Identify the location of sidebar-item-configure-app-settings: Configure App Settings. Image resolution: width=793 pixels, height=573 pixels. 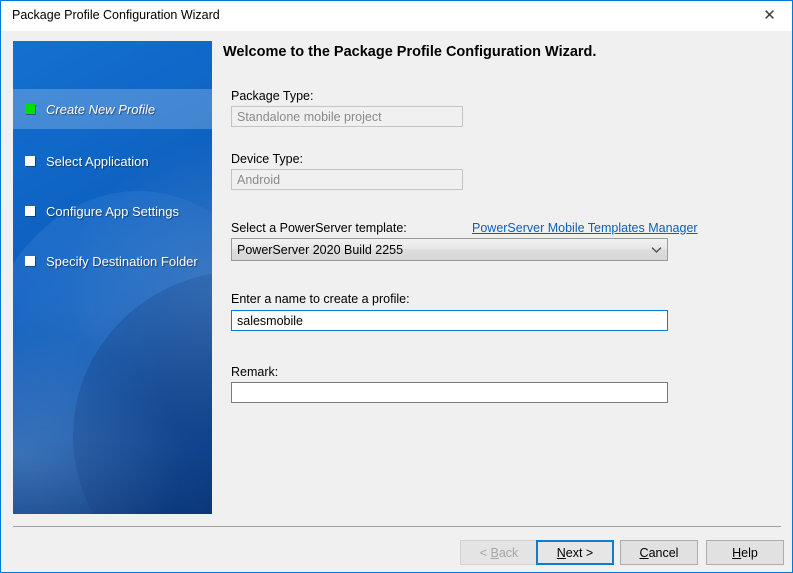
(112, 211).